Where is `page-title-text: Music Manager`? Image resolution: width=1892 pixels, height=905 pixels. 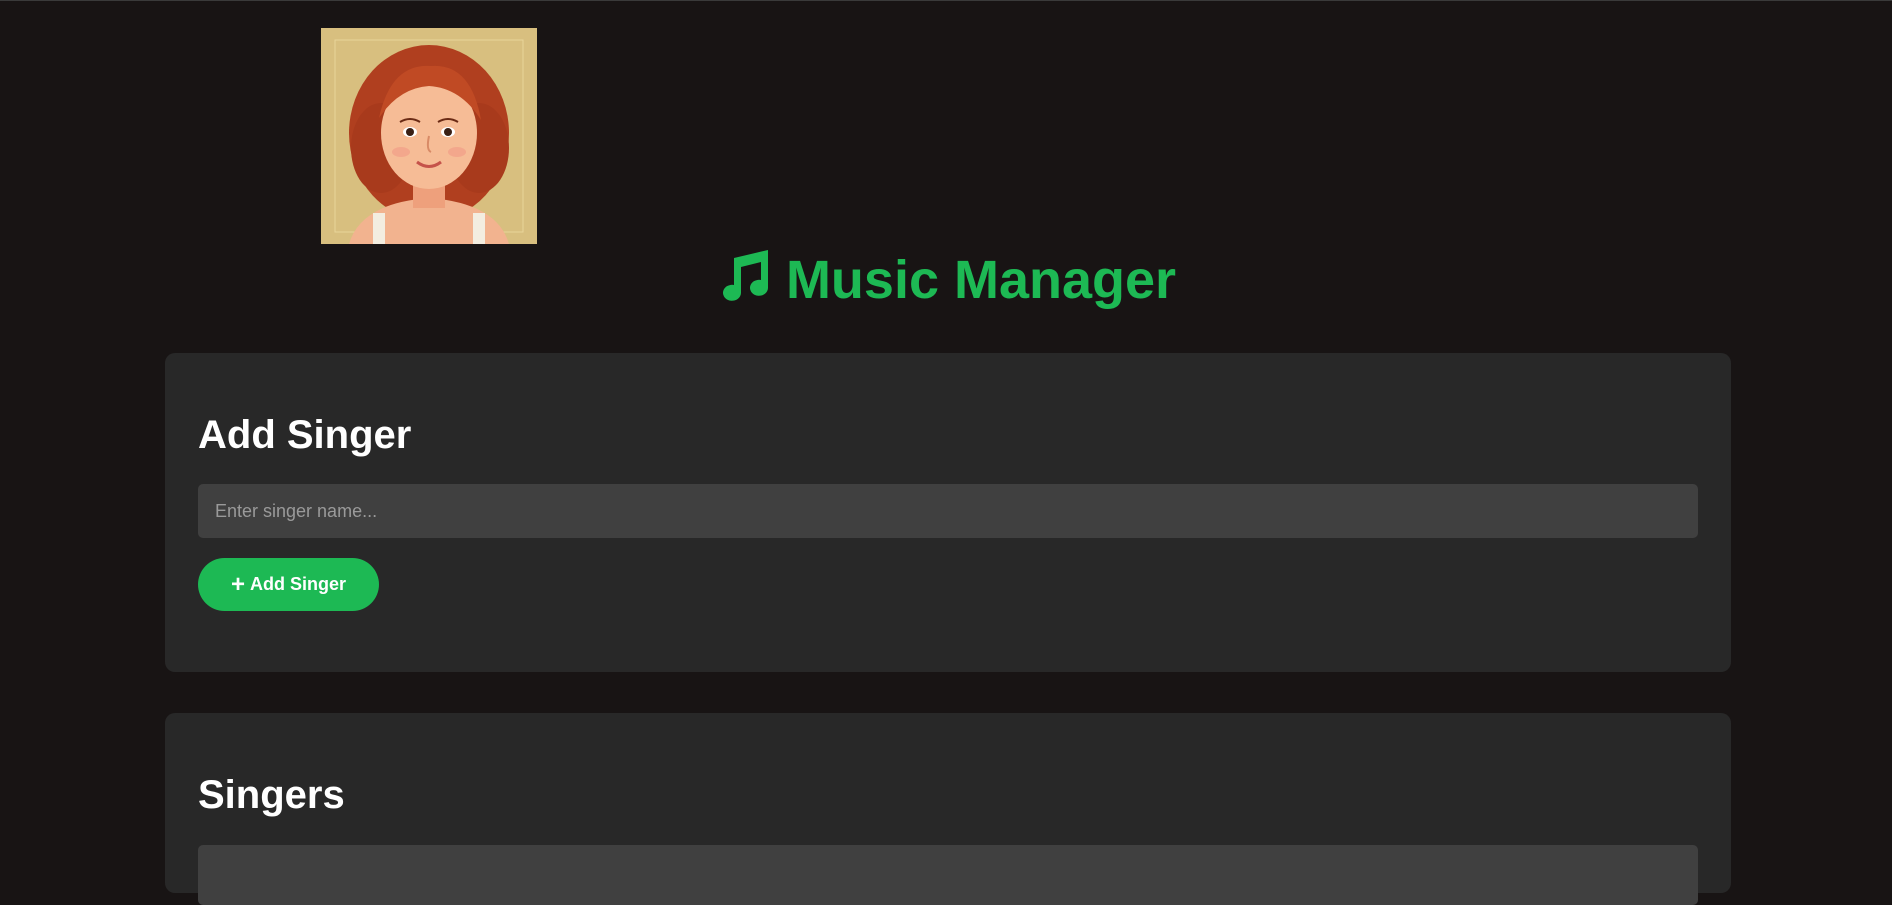
page-title-text: Music Manager is located at coordinates (981, 280).